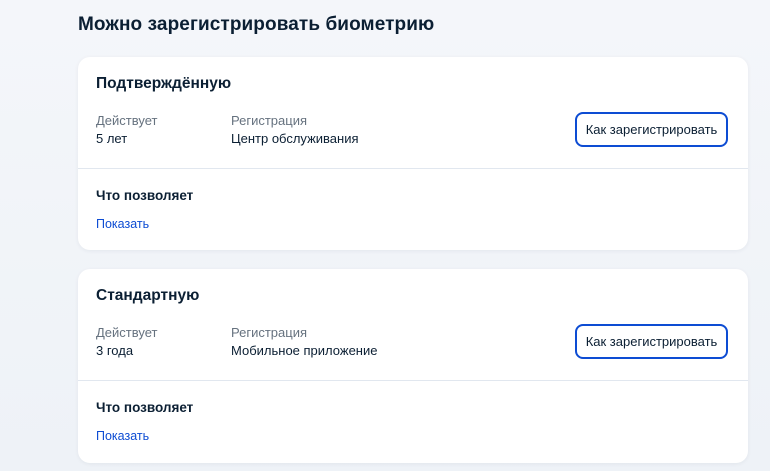  Describe the element at coordinates (115, 350) in the screenshot. I see `valid-value: 3 года` at that location.